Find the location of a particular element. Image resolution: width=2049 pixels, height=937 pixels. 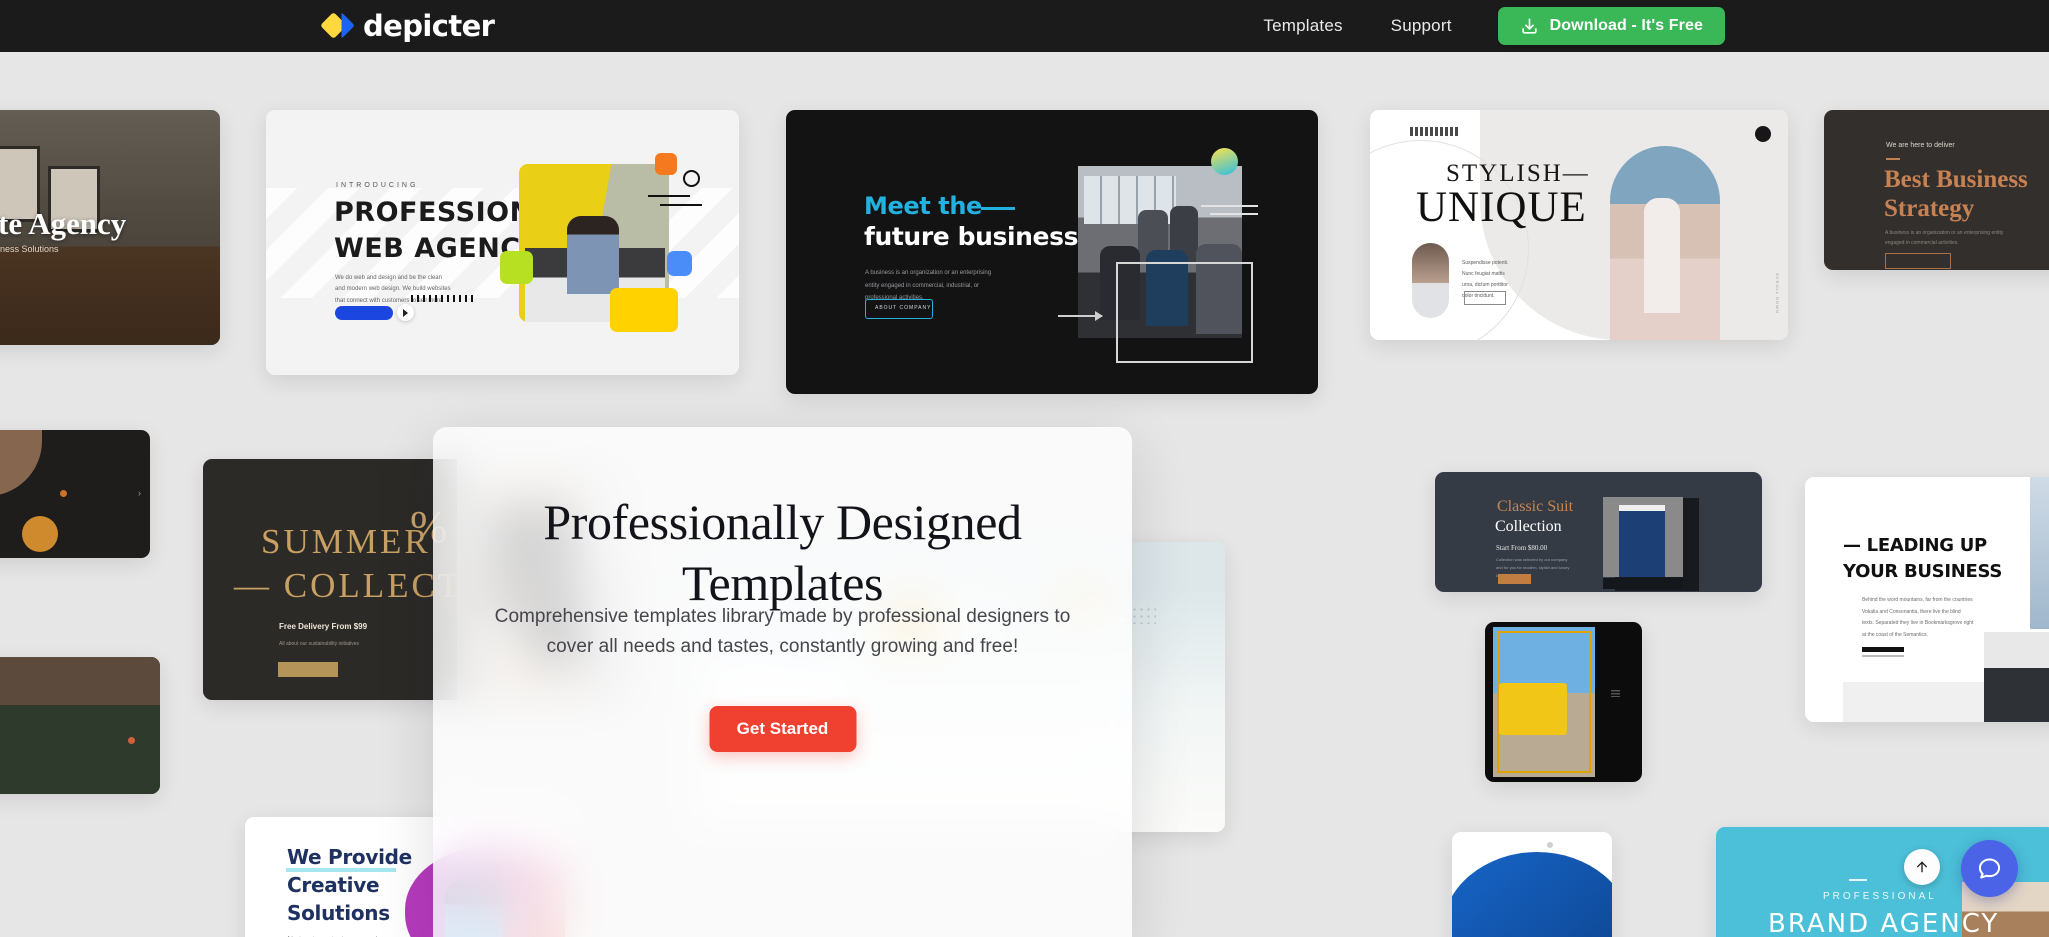

card-title-line1: Meet the is located at coordinates (923, 206).